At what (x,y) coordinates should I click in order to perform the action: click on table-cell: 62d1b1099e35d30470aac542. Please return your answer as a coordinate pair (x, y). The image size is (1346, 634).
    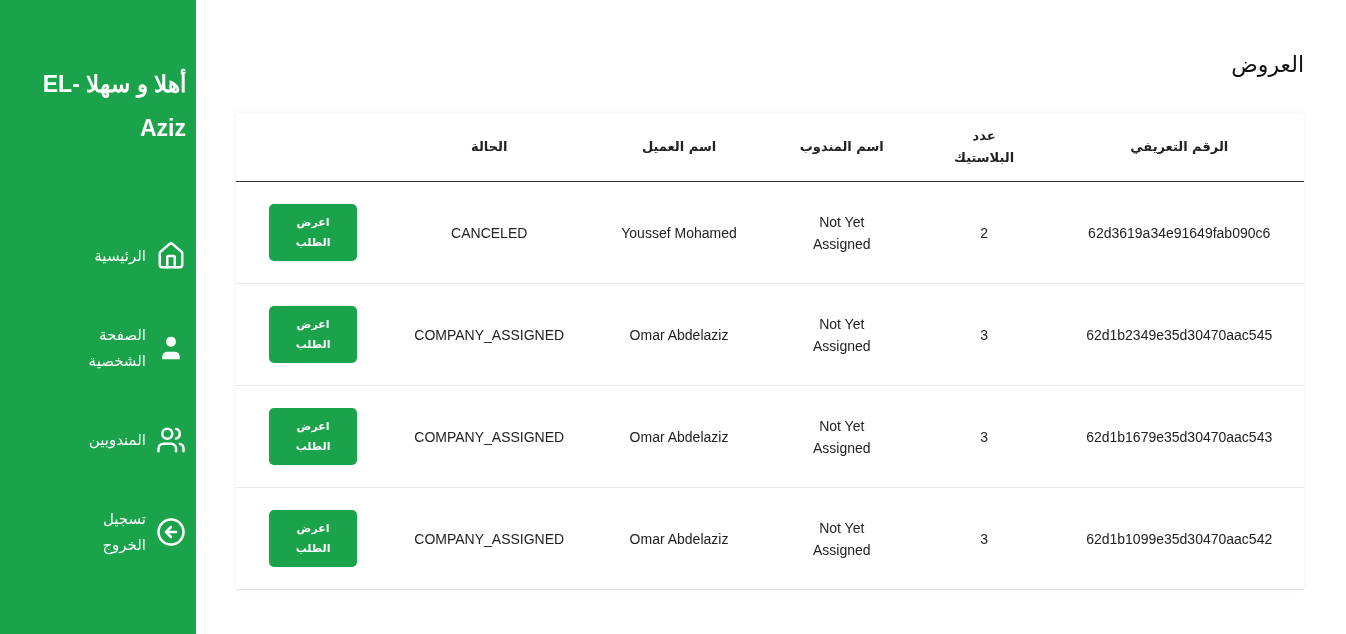
    Looking at the image, I should click on (1179, 538).